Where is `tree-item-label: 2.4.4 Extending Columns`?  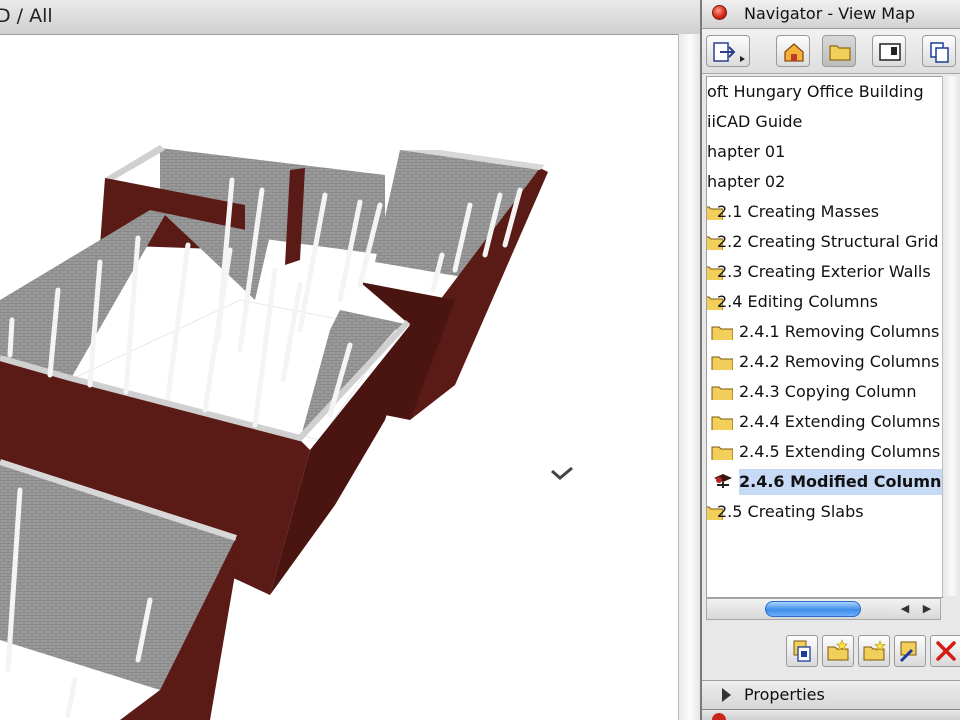
tree-item-label: 2.4.4 Extending Columns is located at coordinates (840, 421).